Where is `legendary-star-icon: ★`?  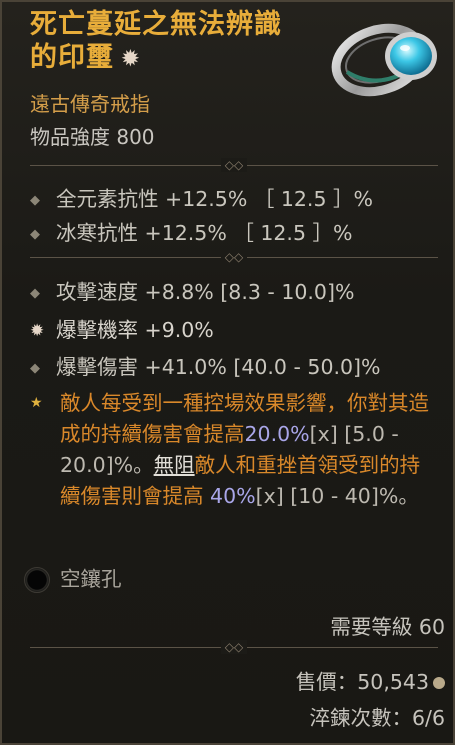 legendary-star-icon: ★ is located at coordinates (36, 403).